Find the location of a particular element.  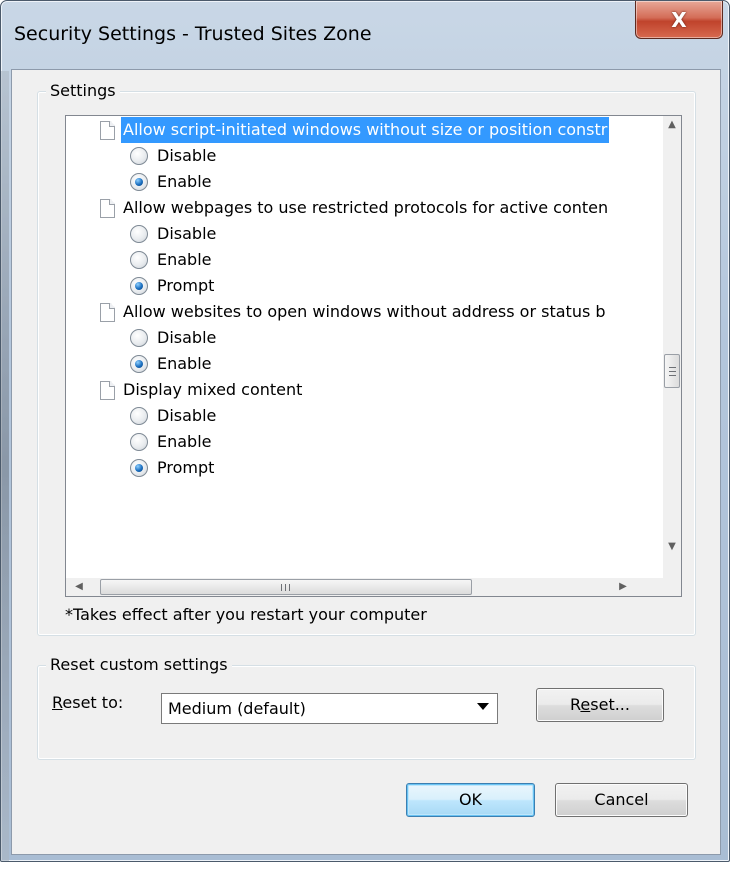

setting-label: Display mixed content is located at coordinates (213, 389).